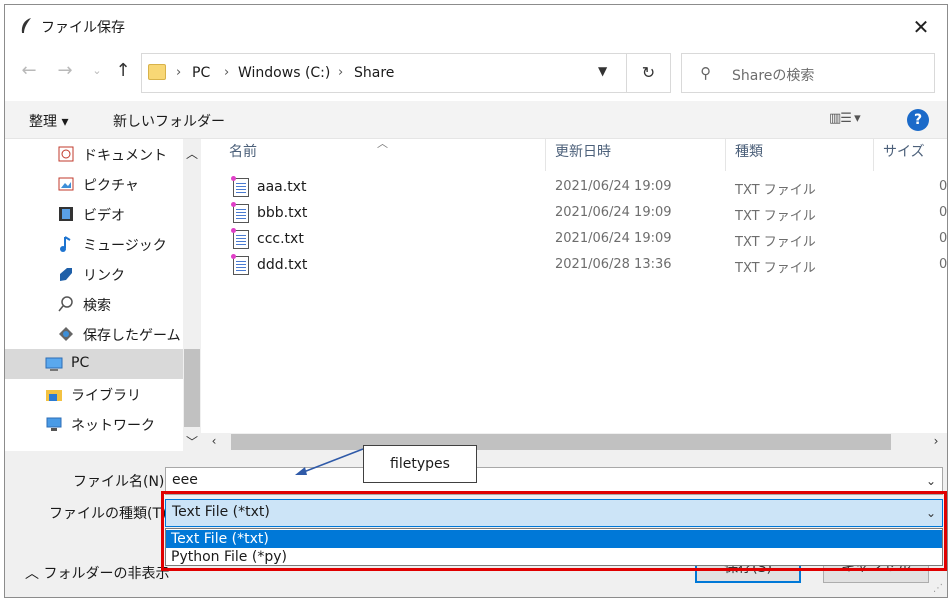  I want to click on sidebar-item-label: PC, so click(80, 363).